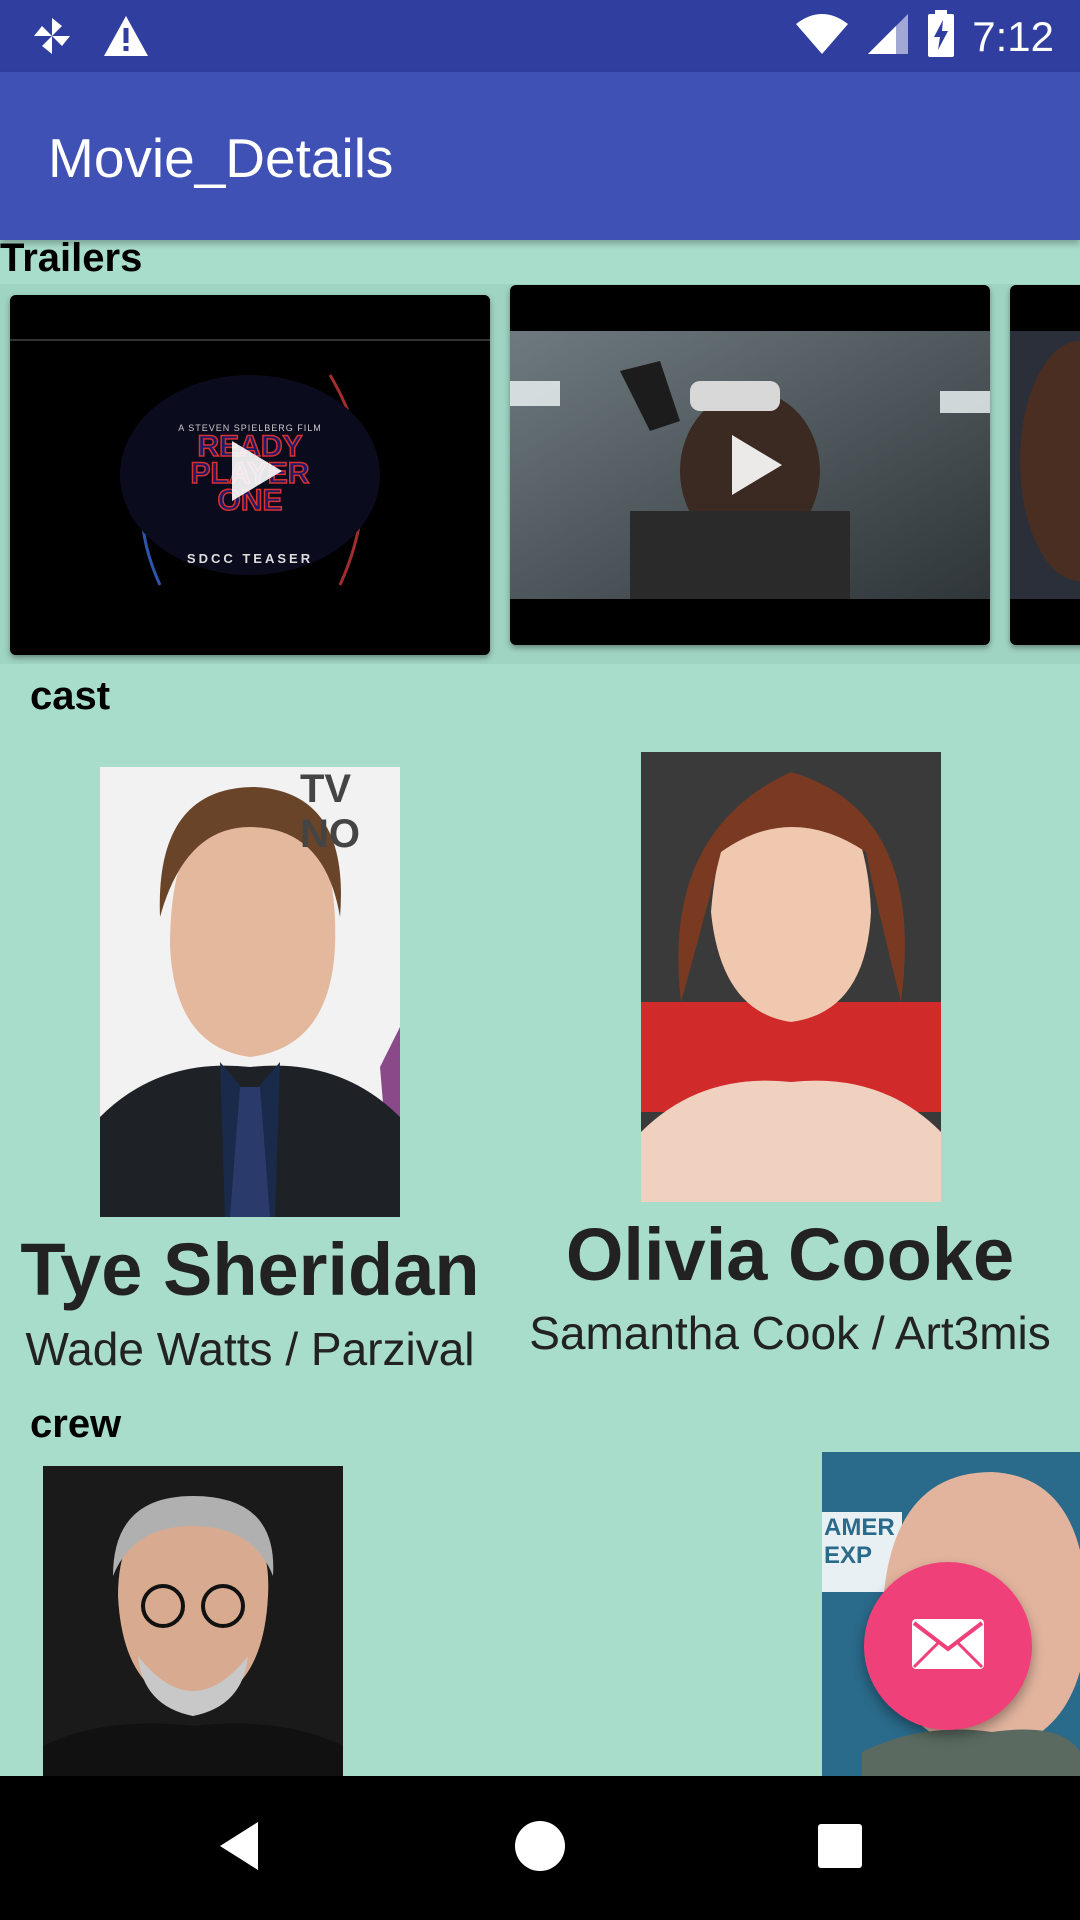  I want to click on mail-fab-button, so click(948, 1646).